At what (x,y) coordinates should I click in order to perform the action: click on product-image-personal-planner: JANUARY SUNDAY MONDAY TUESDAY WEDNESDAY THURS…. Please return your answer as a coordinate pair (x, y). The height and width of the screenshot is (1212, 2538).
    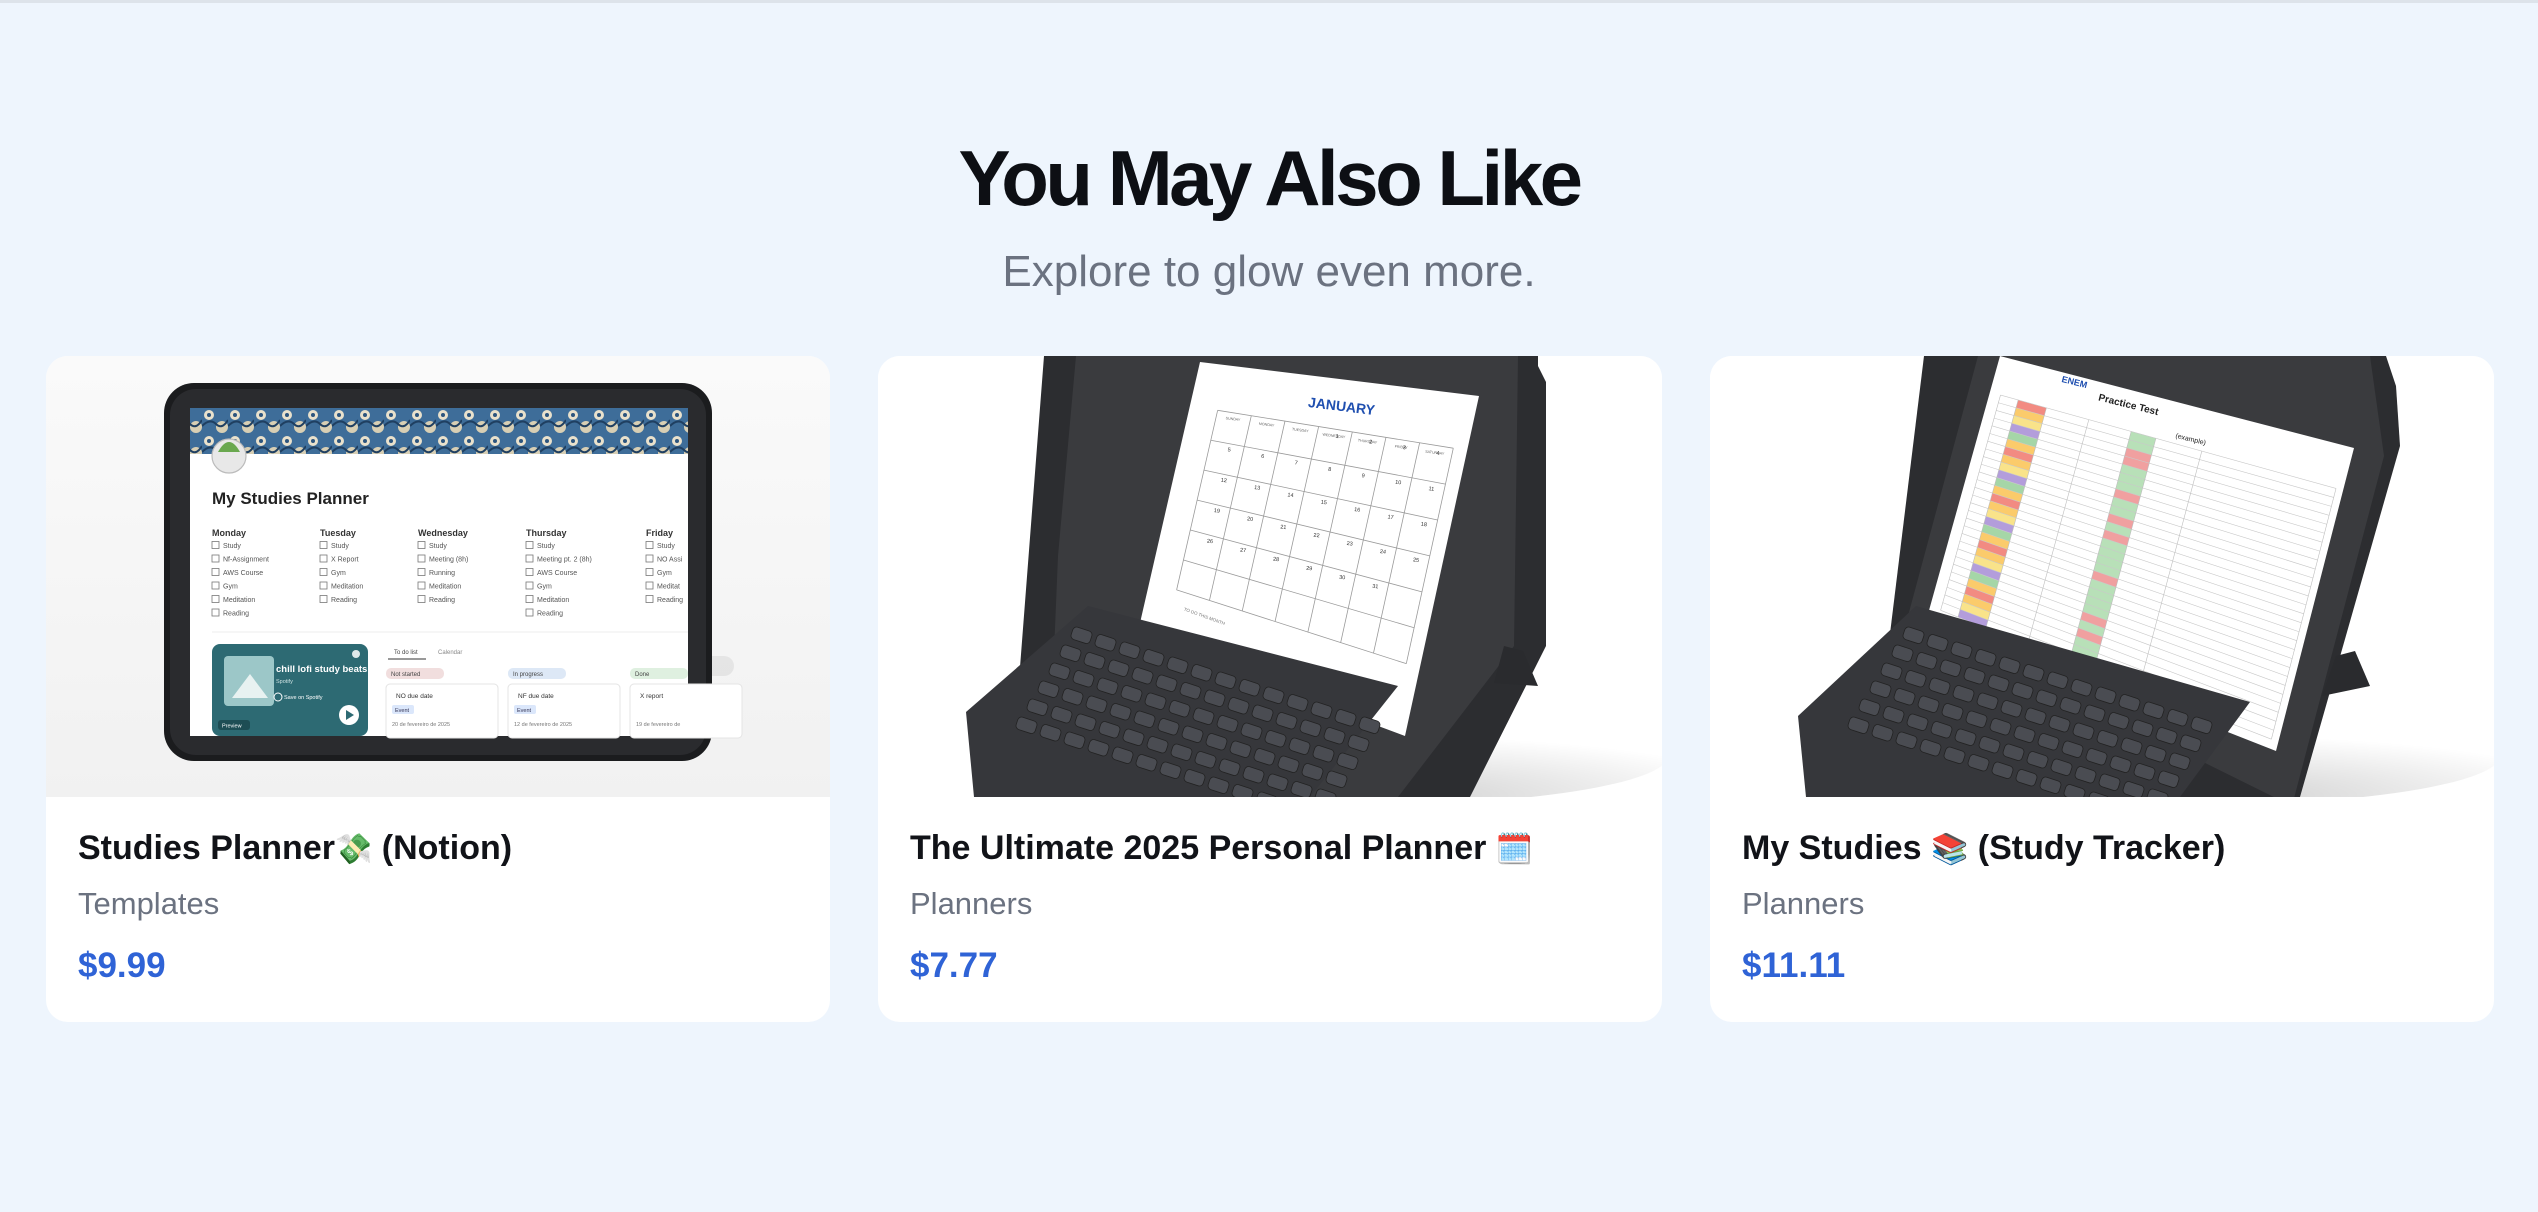
    Looking at the image, I should click on (1270, 576).